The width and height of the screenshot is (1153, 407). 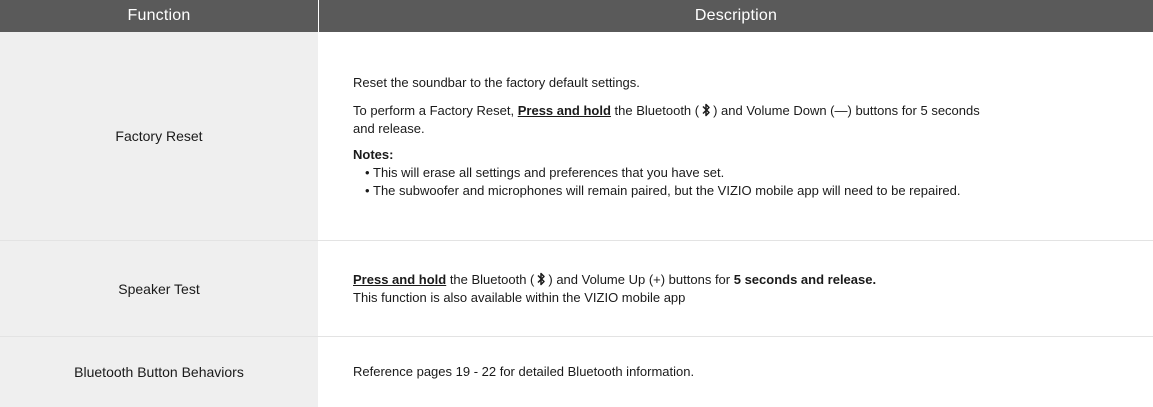 What do you see at coordinates (435, 110) in the screenshot?
I see `text-segment: To perform a Factory Reset,` at bounding box center [435, 110].